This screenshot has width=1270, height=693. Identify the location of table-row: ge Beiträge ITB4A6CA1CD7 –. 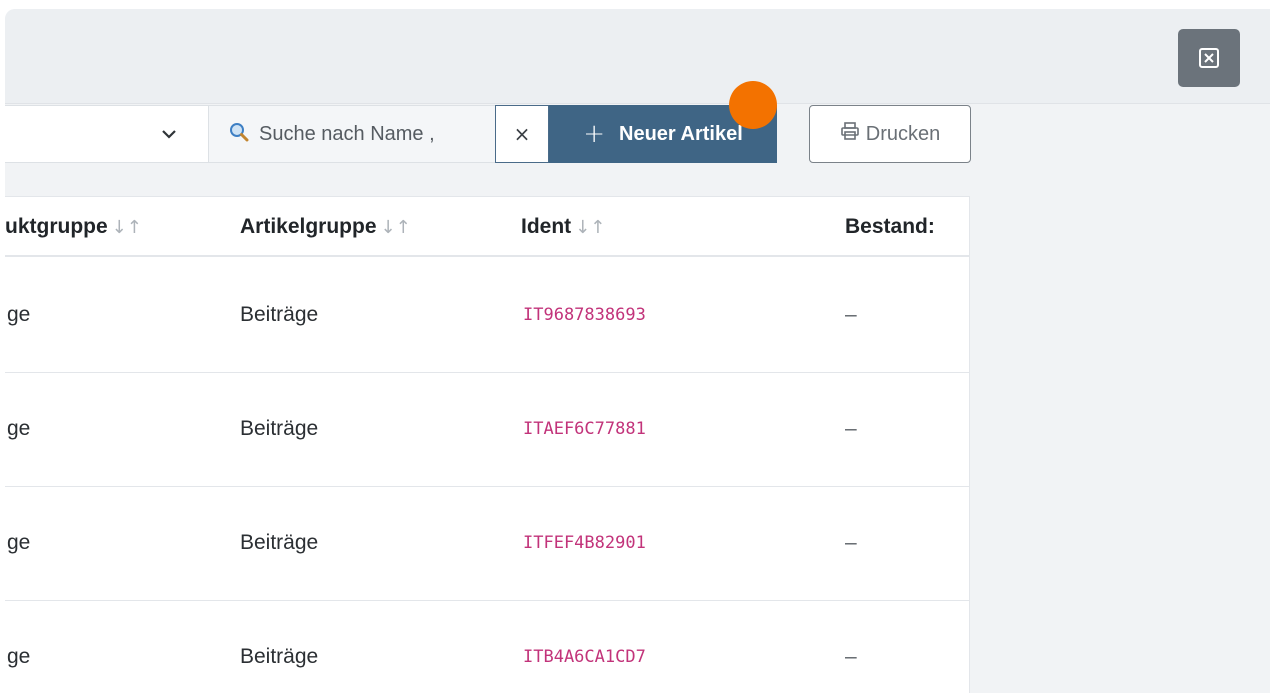
(487, 647).